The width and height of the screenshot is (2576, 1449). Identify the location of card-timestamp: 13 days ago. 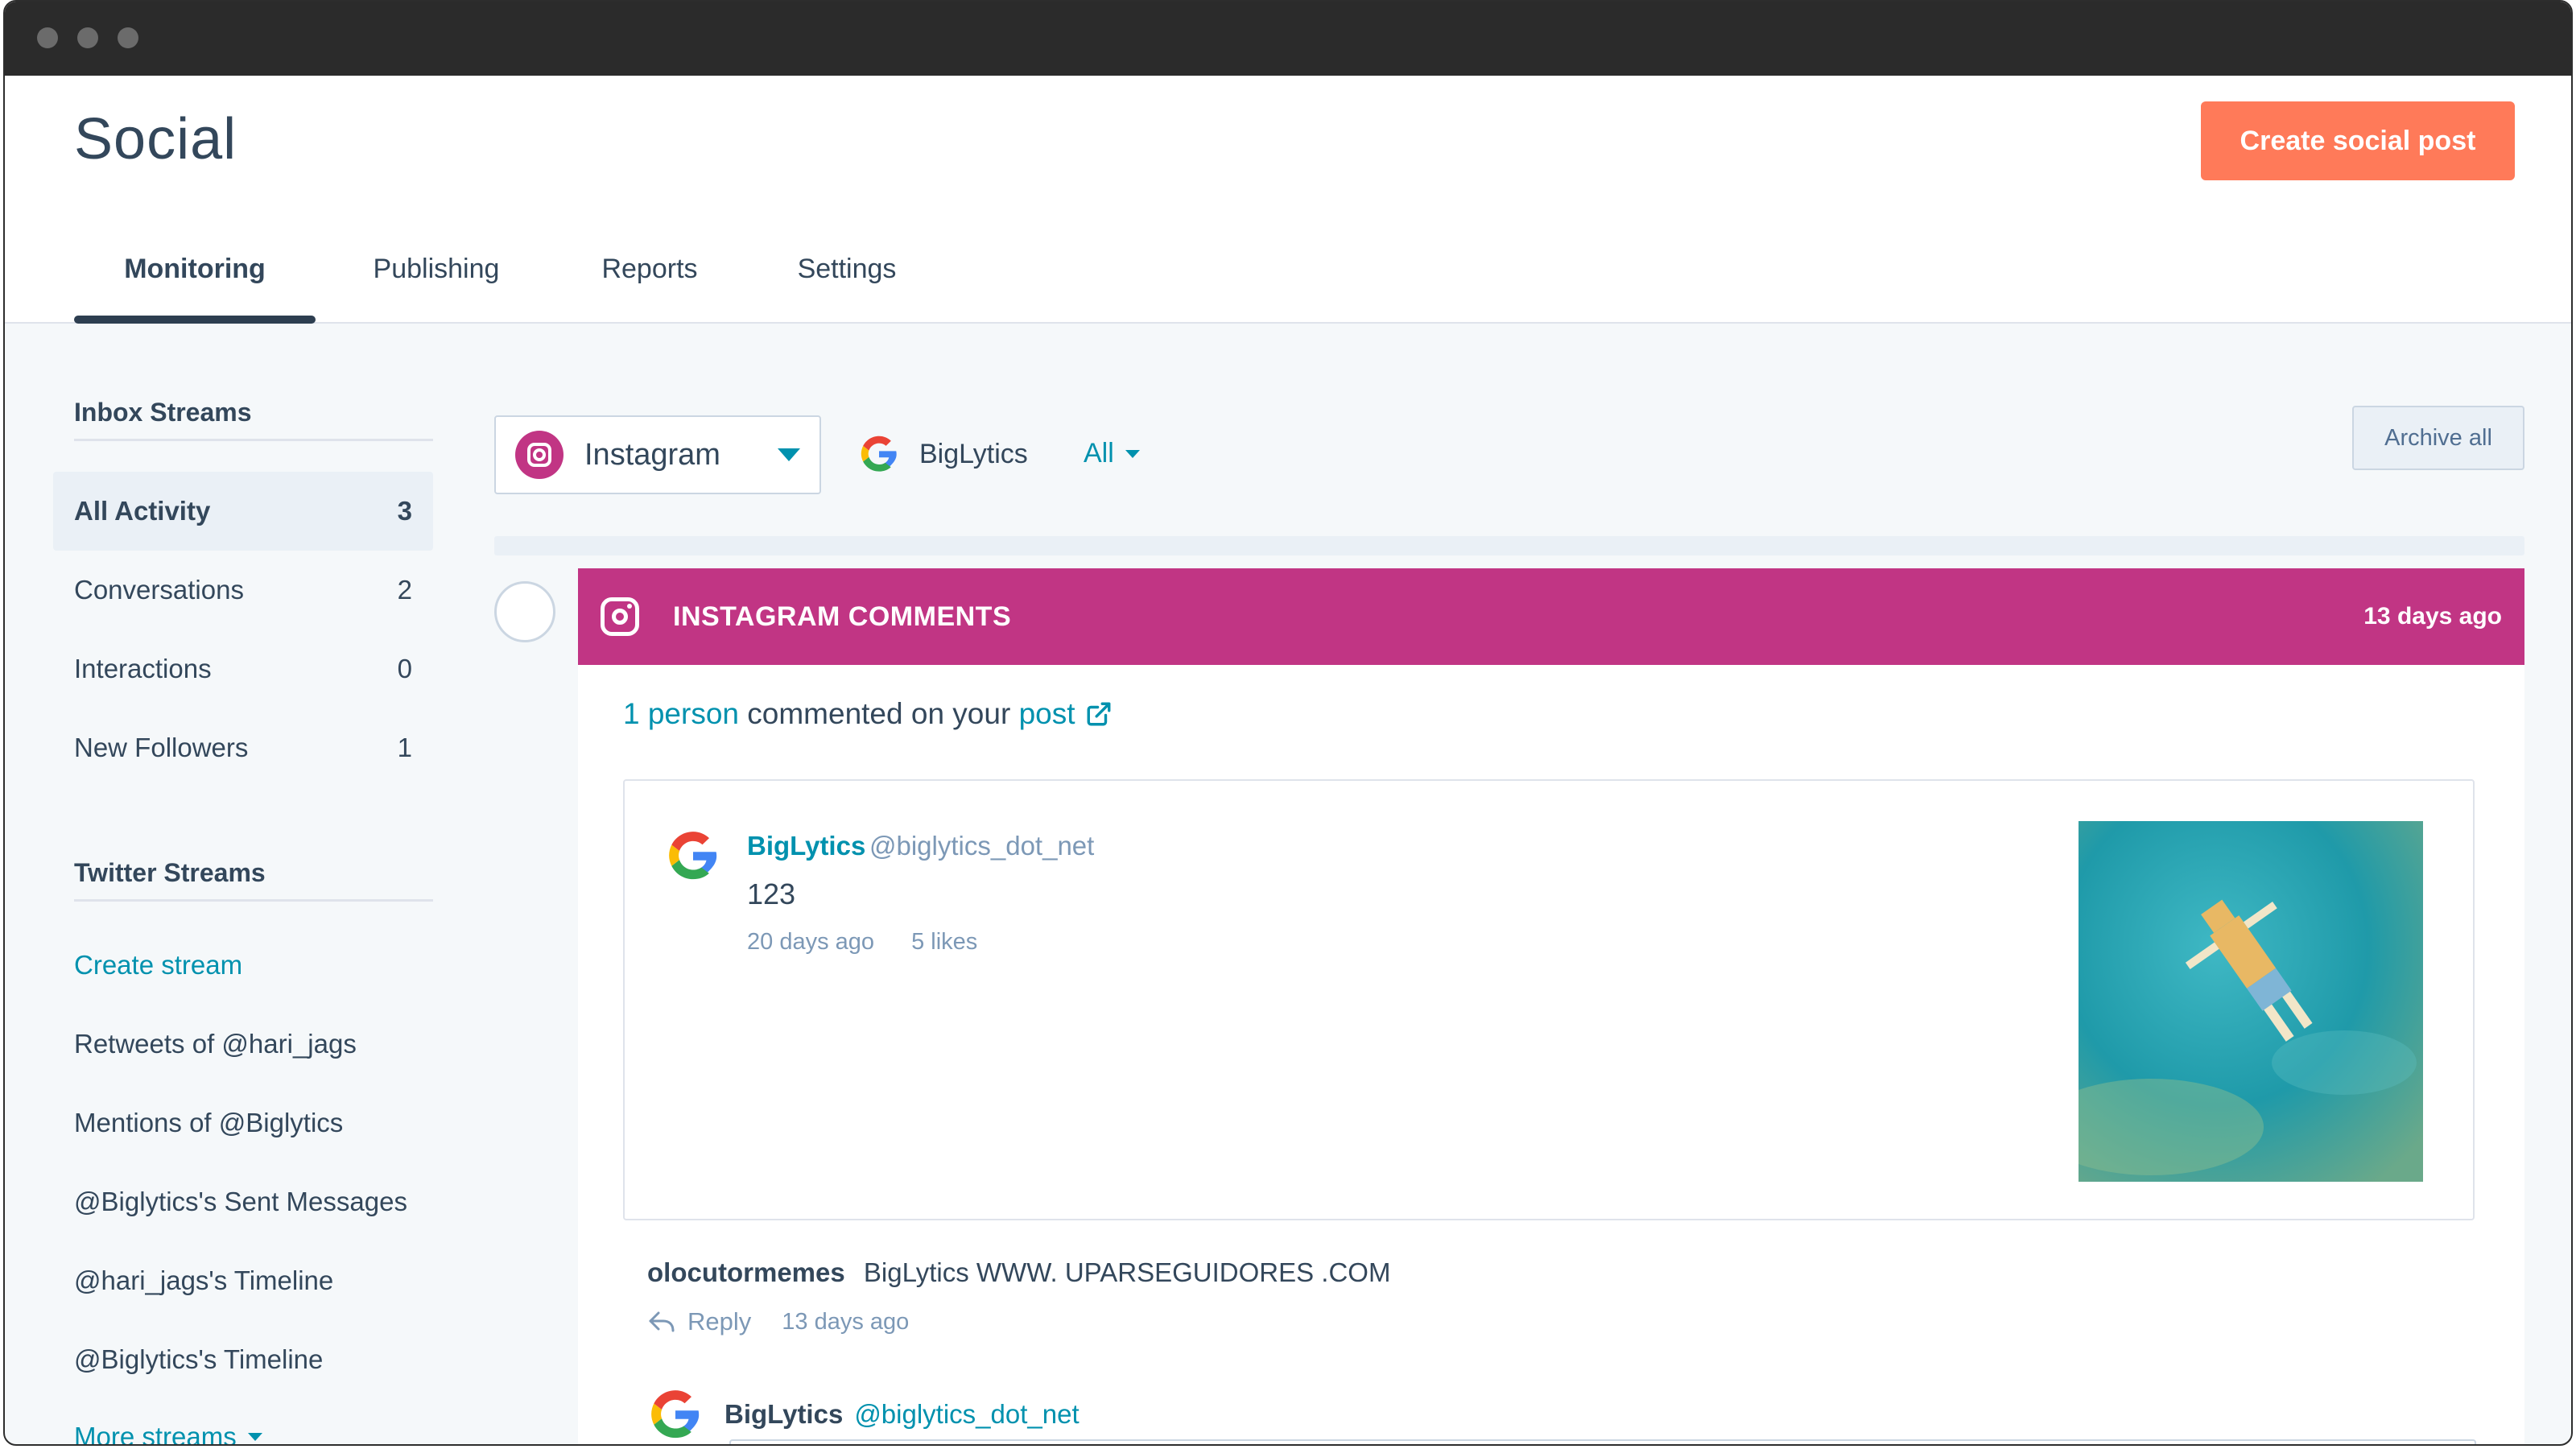
(2432, 616).